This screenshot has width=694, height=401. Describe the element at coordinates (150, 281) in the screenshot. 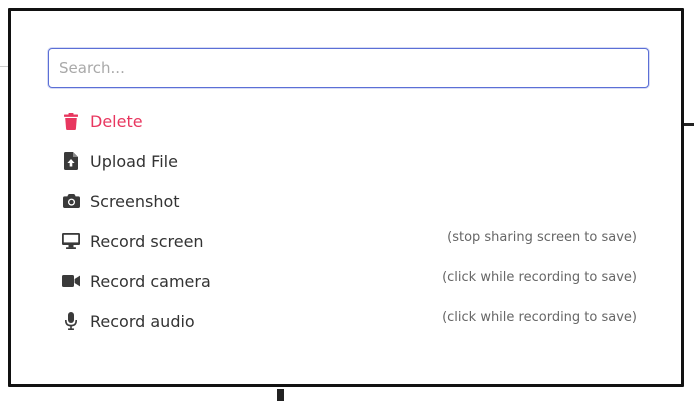

I see `menu-item-label: Record camera` at that location.